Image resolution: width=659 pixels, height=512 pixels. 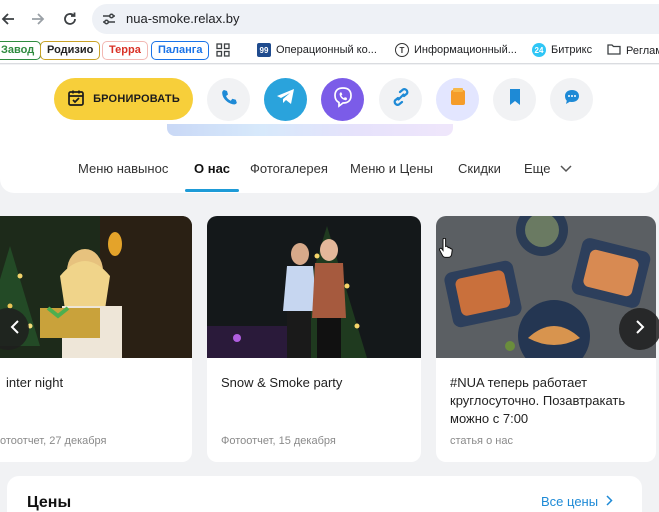 I want to click on bookmark-palanga: Паланга, so click(x=180, y=50).